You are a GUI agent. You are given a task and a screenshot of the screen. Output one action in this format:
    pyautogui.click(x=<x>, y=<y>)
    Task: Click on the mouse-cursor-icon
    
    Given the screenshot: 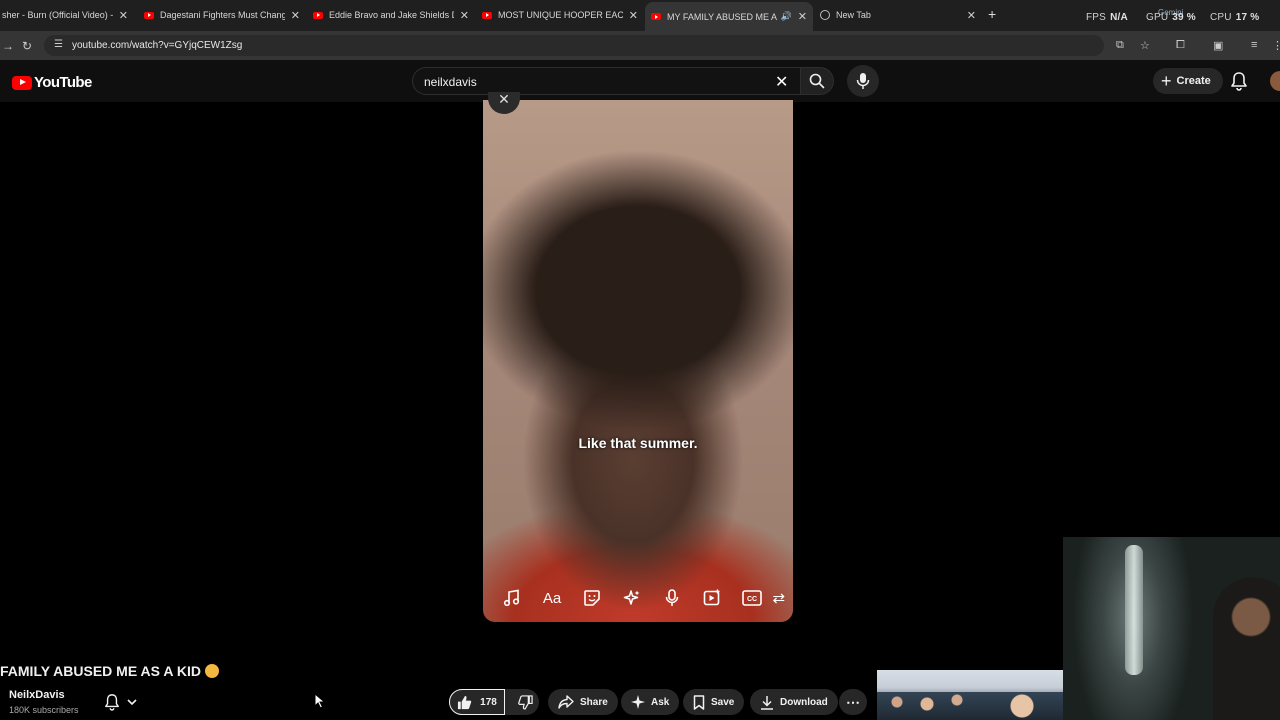 What is the action you would take?
    pyautogui.click(x=320, y=701)
    